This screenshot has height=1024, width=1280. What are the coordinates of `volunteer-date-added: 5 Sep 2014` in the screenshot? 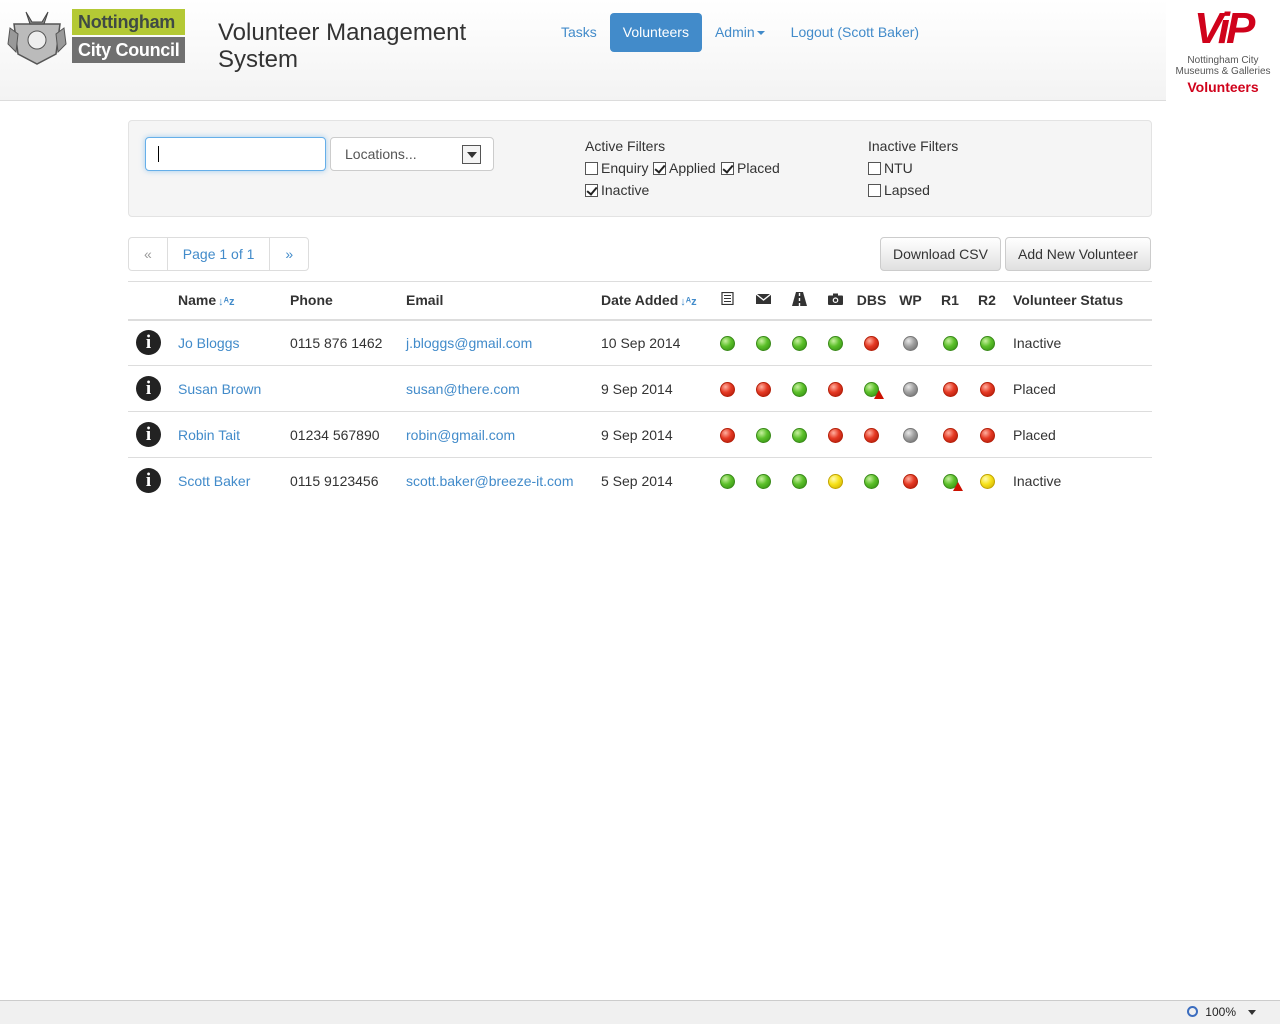 It's located at (637, 480).